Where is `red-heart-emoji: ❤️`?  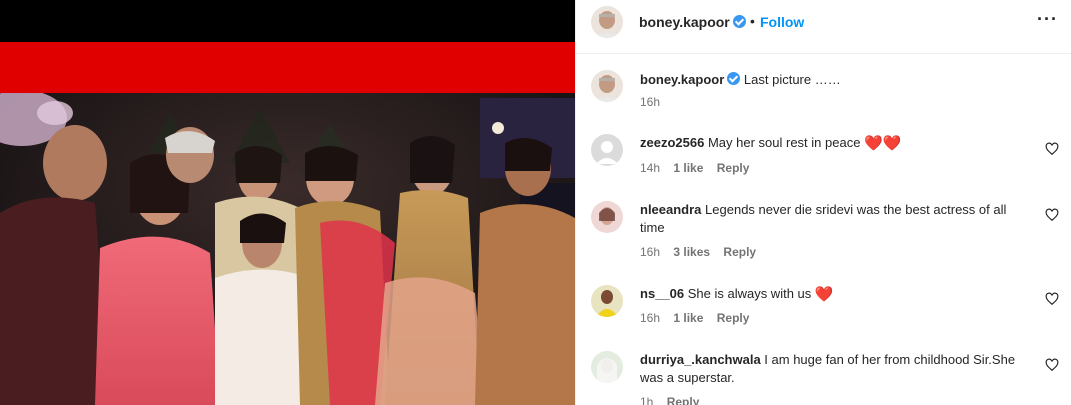 red-heart-emoji: ❤️ is located at coordinates (824, 294).